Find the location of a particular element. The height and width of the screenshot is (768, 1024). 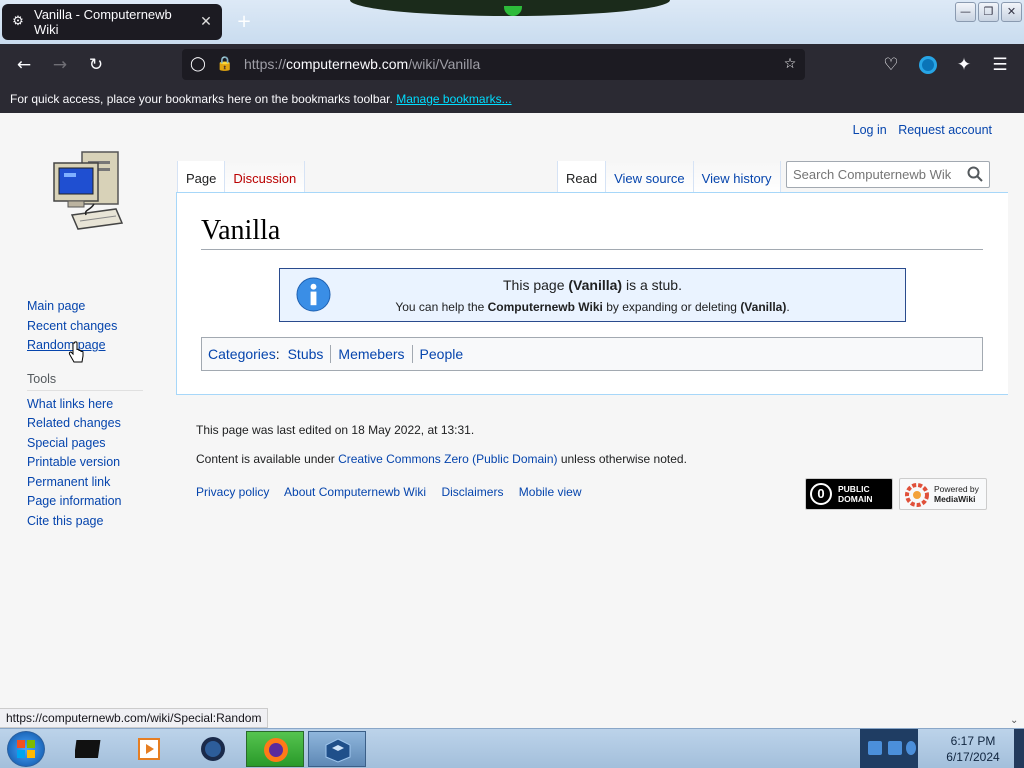

hand-cursor-icon is located at coordinates (76, 352).